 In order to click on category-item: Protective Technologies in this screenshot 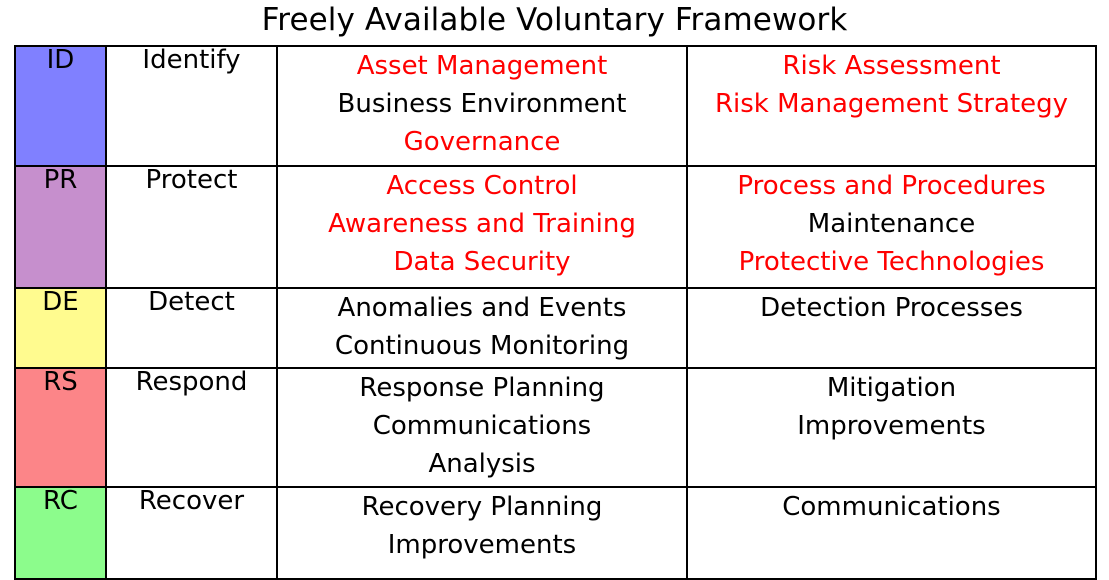, I will do `click(891, 262)`.